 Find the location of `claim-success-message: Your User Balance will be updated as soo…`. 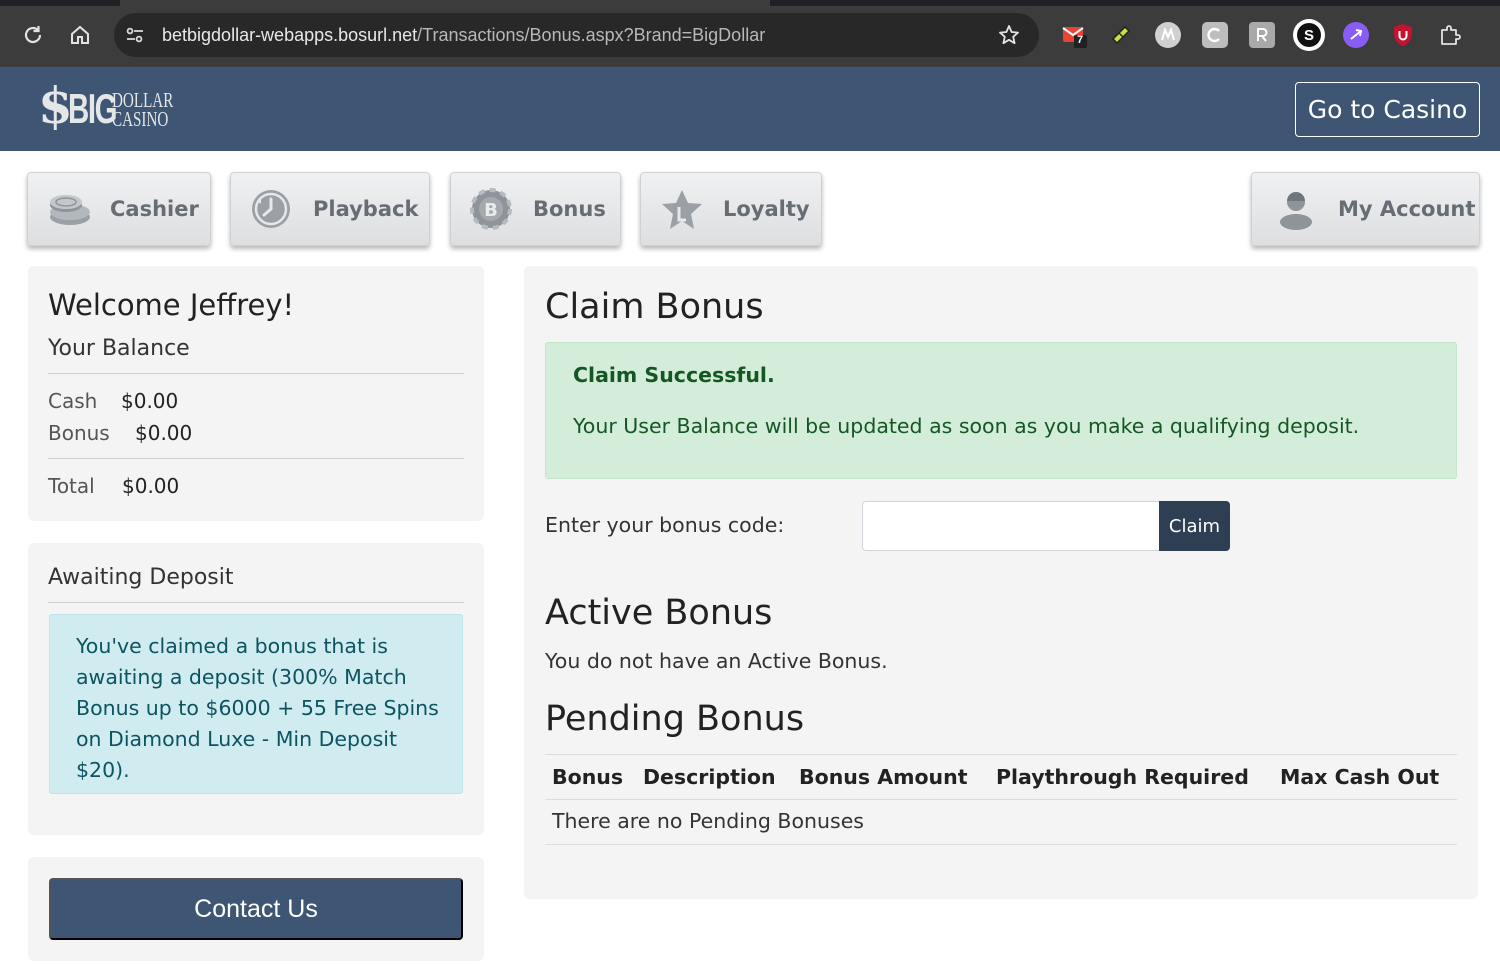

claim-success-message: Your User Balance will be updated as soo… is located at coordinates (966, 426).